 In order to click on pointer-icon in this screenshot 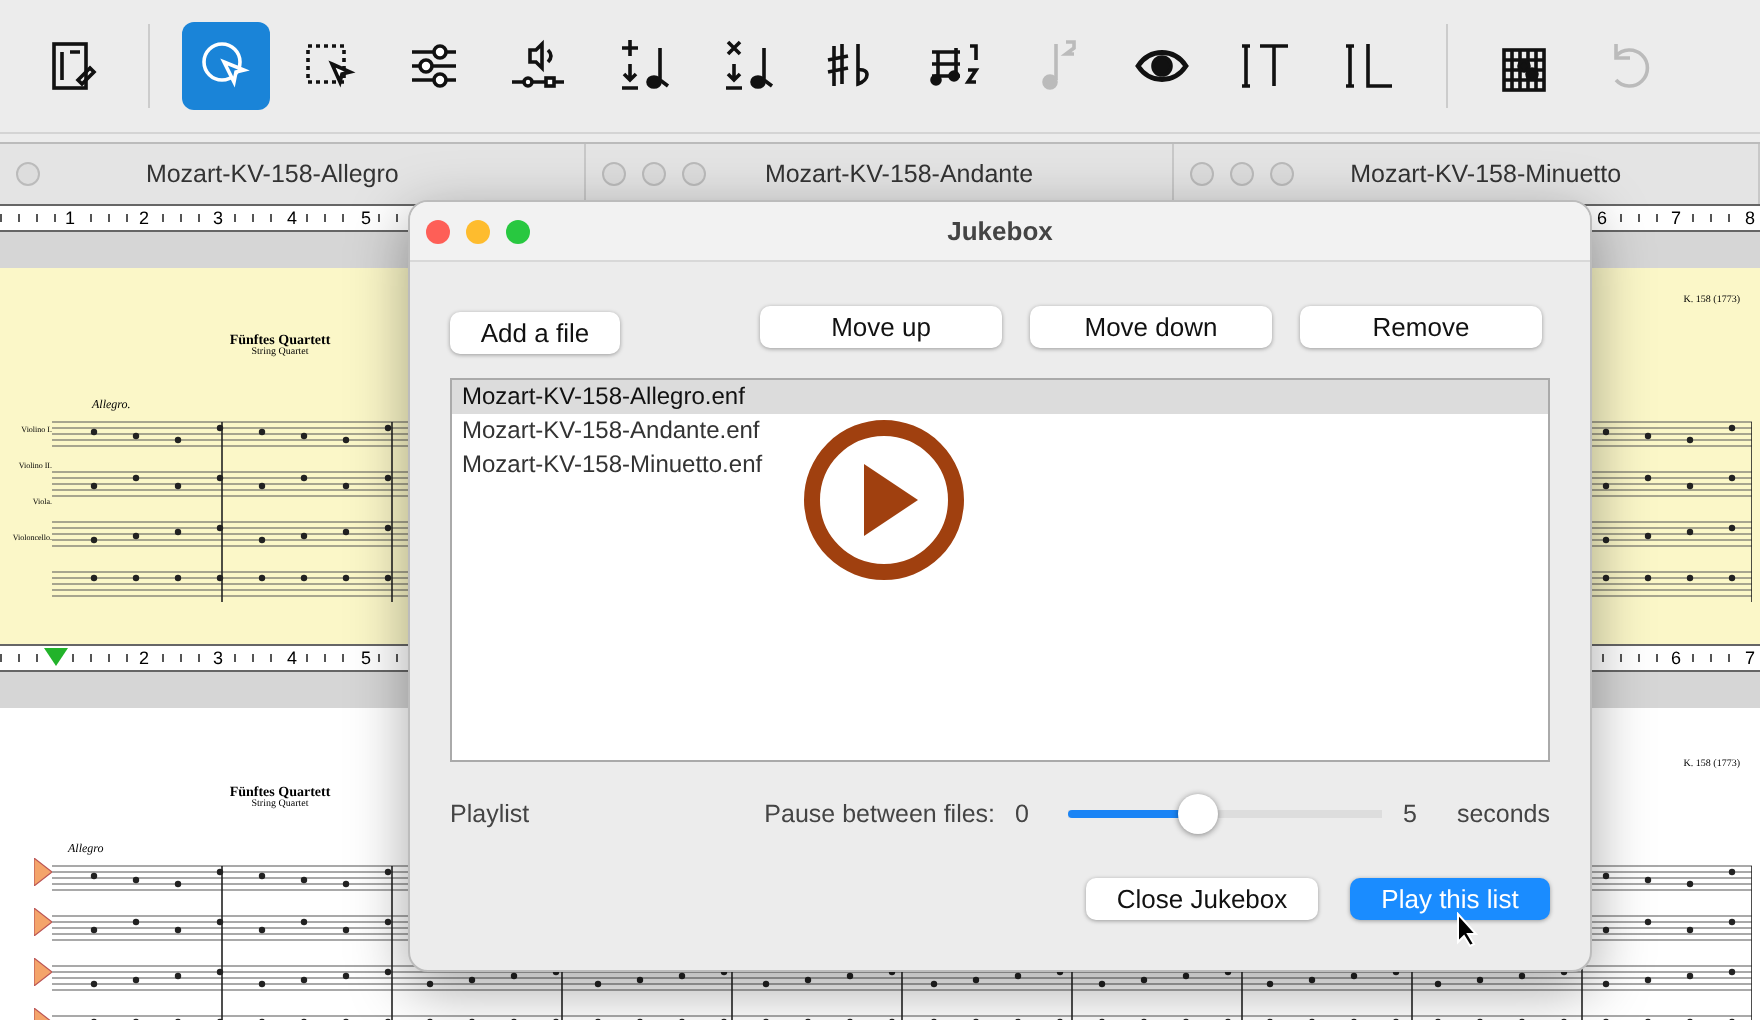, I will do `click(226, 66)`.